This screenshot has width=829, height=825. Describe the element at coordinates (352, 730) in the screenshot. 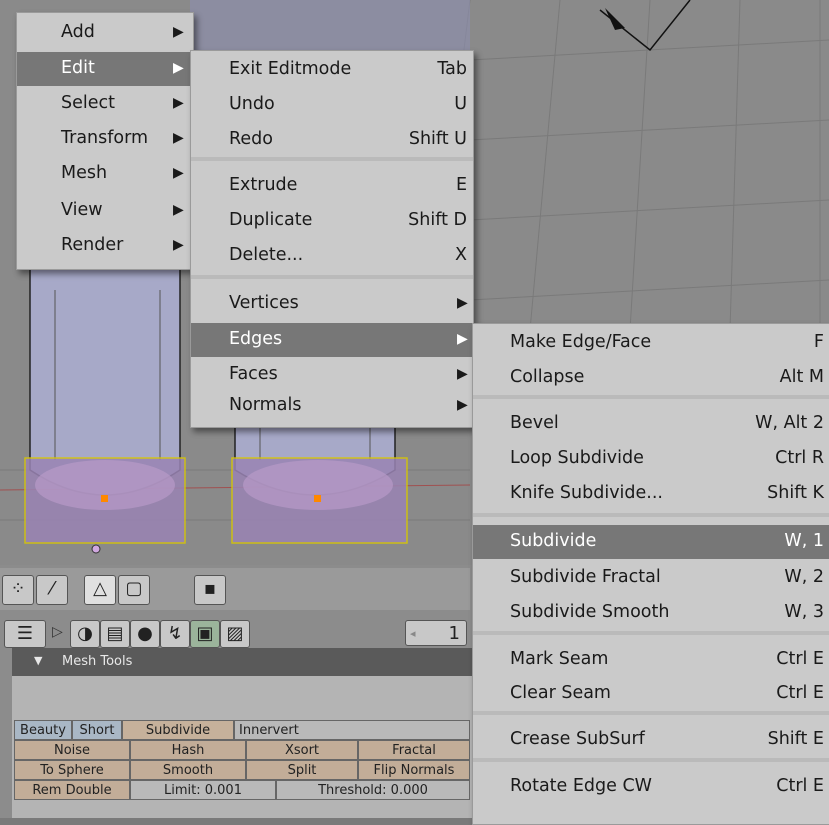

I see `innervert-select: Innervert` at that location.